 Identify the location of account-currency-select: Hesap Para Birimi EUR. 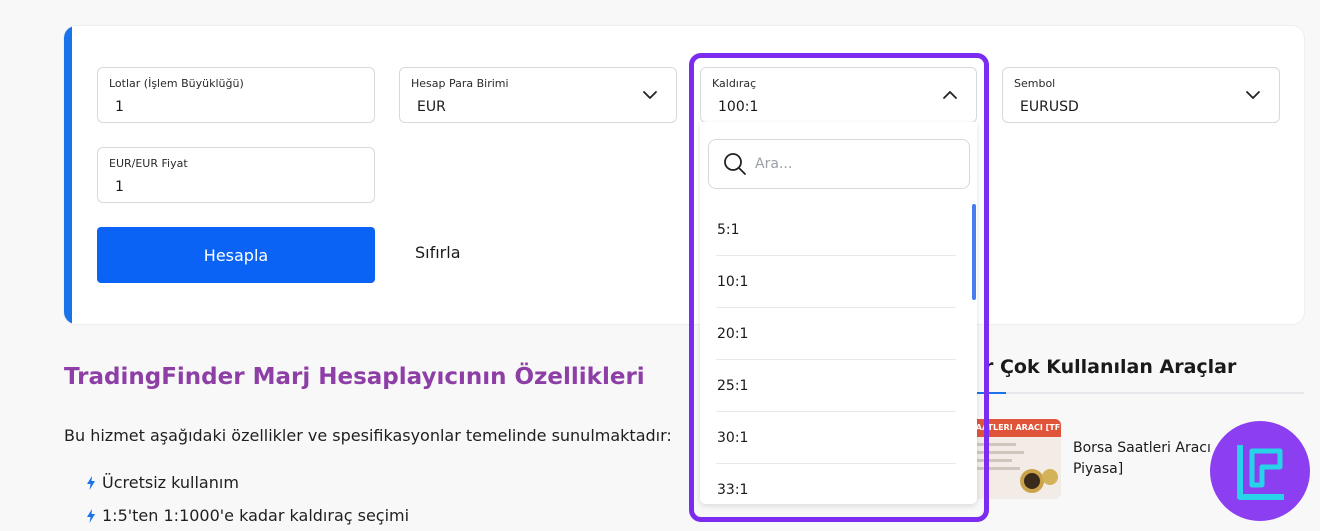
(538, 95).